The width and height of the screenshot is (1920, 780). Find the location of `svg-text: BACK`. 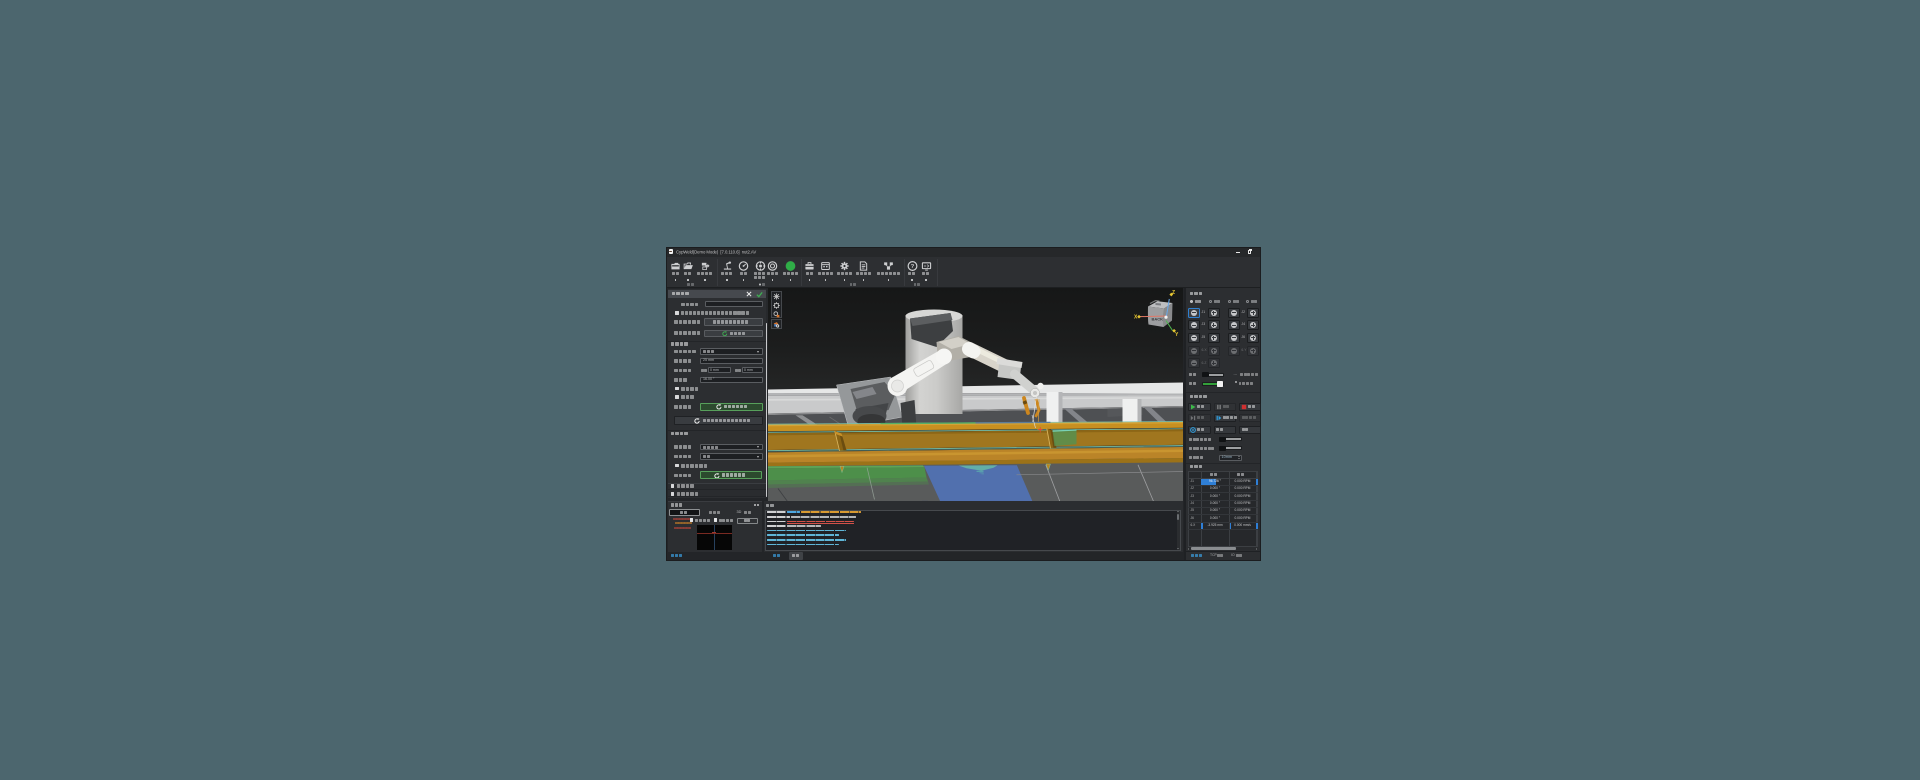

svg-text: BACK is located at coordinates (1157, 319).